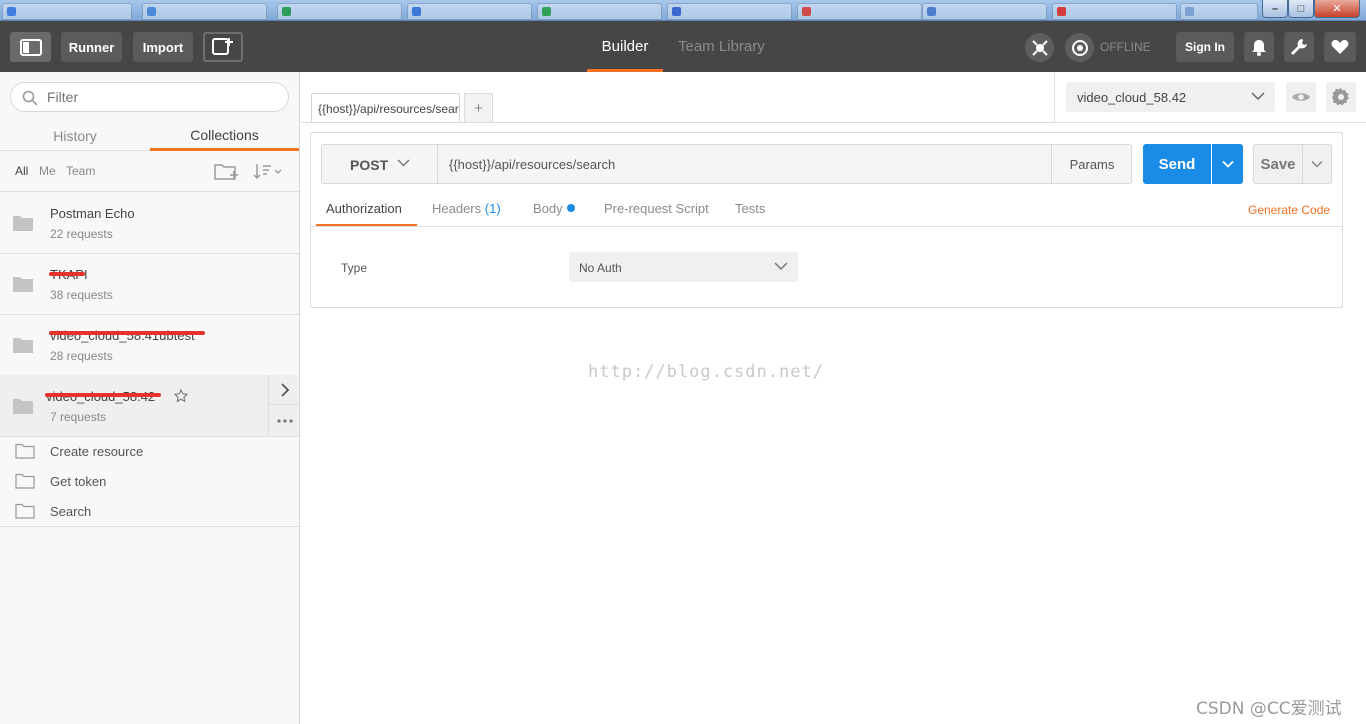 The width and height of the screenshot is (1366, 724). What do you see at coordinates (223, 47) in the screenshot?
I see `new-tab-button` at bounding box center [223, 47].